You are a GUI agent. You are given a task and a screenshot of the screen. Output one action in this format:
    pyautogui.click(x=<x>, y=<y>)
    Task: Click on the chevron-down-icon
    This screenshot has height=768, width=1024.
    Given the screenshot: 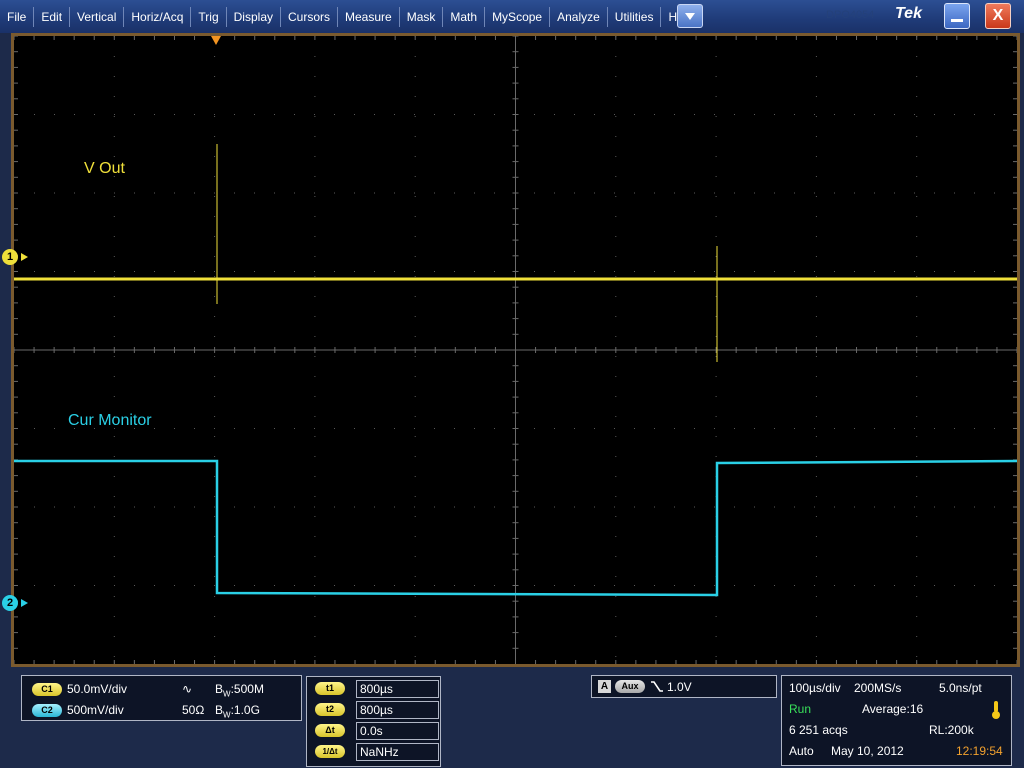 What is the action you would take?
    pyautogui.click(x=690, y=16)
    